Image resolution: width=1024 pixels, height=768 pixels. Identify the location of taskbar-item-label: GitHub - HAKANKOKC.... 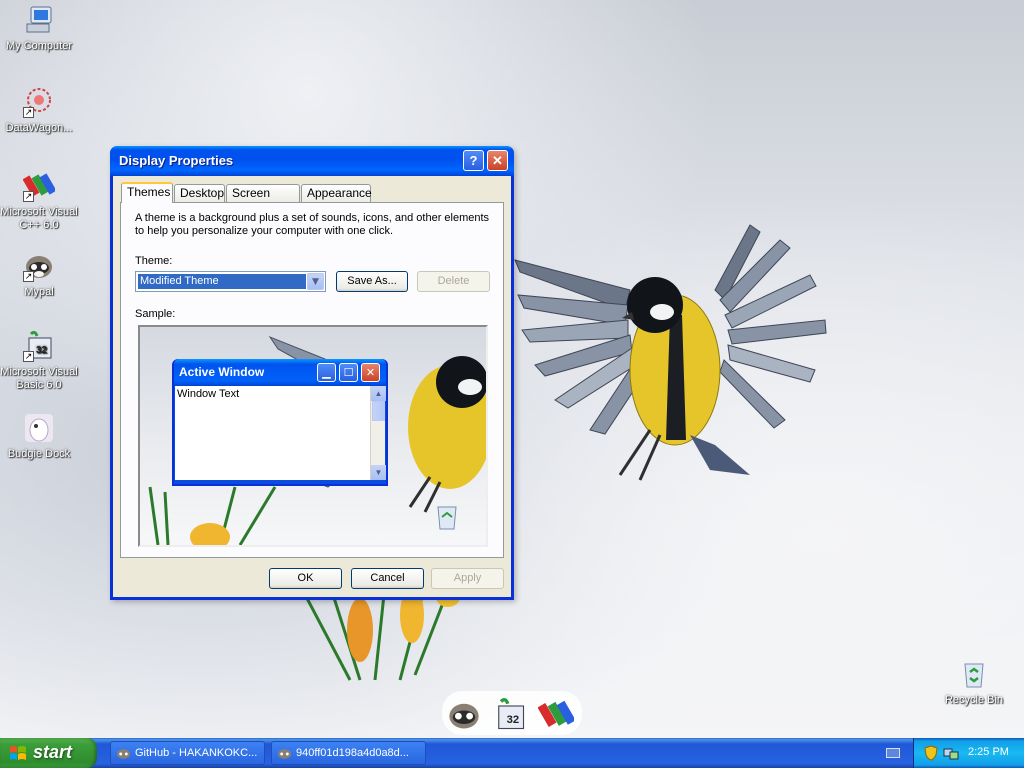
(196, 753).